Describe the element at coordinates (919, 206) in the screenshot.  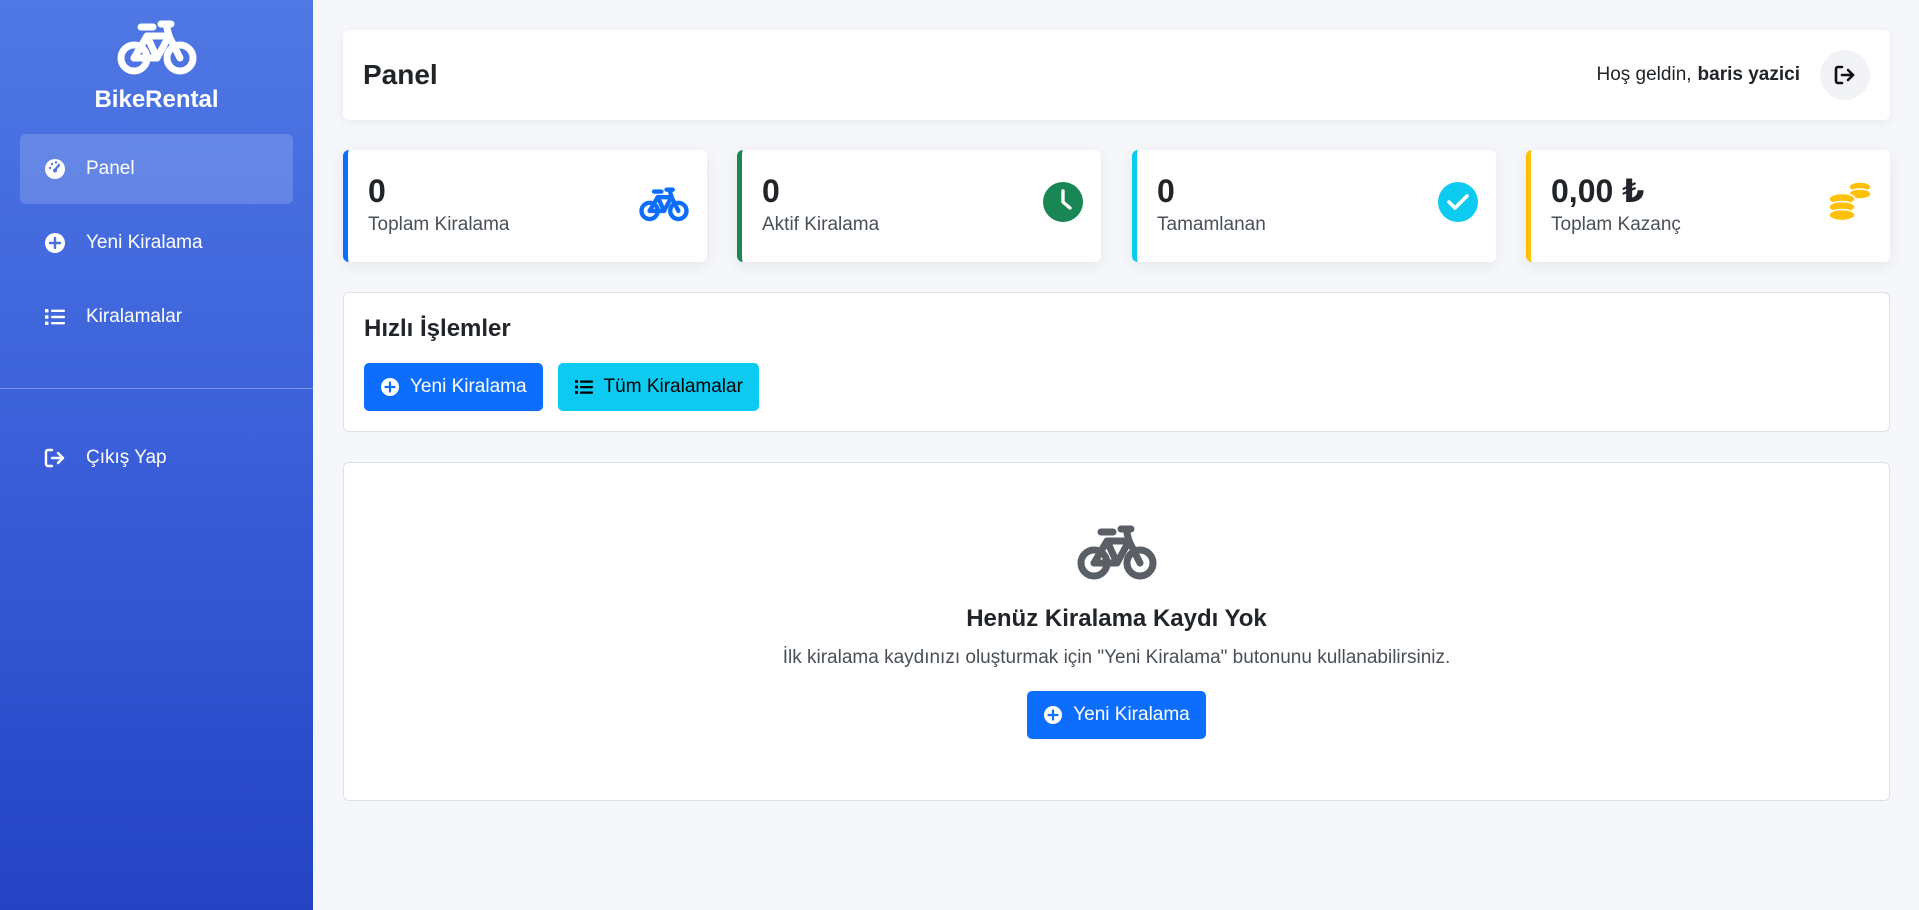
I see `stat-card-active-rentals: 0 Aktif Kiralama` at that location.